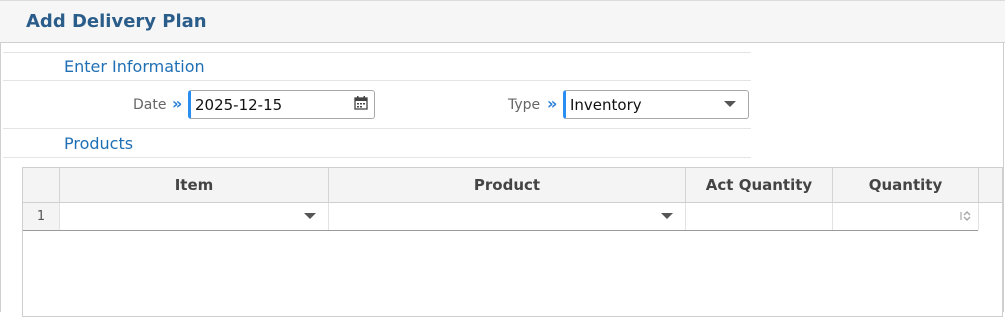 The image size is (1005, 317). Describe the element at coordinates (194, 216) in the screenshot. I see `item-cell` at that location.